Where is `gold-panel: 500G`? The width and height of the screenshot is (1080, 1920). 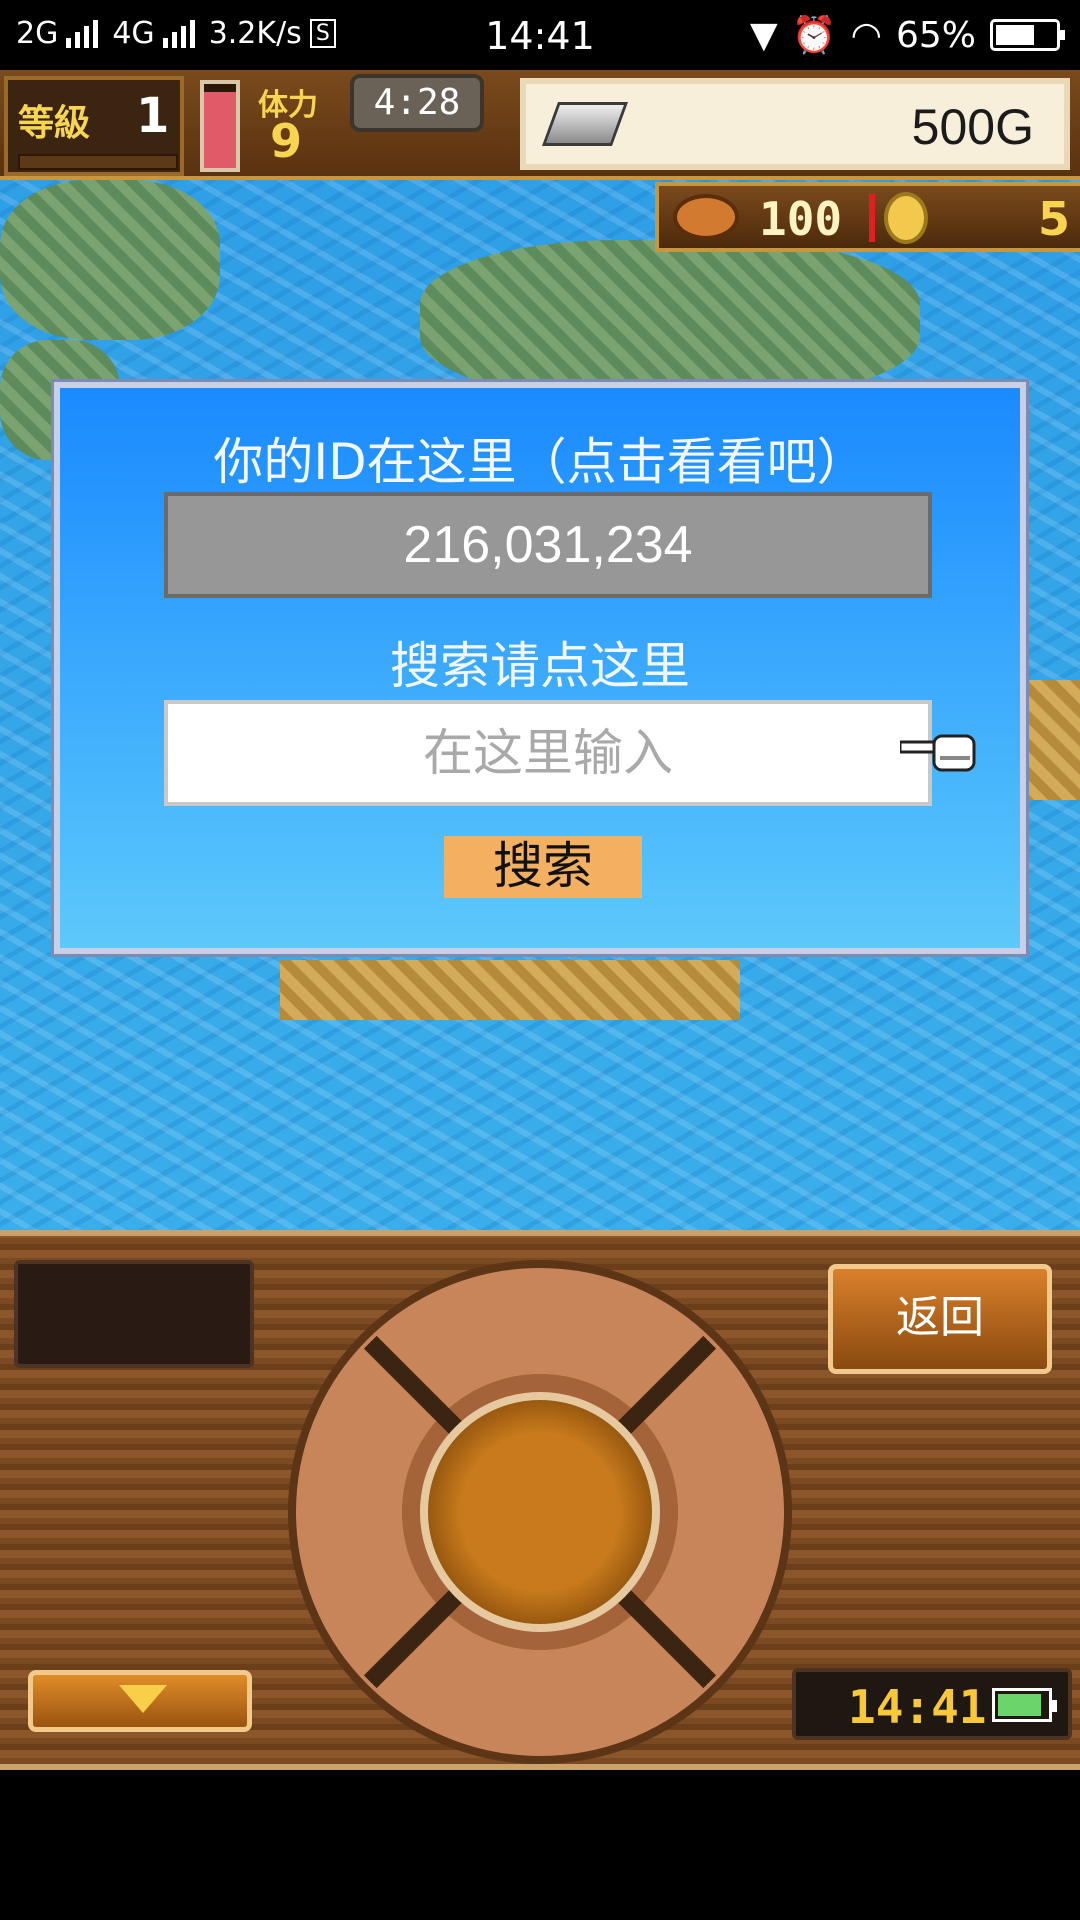 gold-panel: 500G is located at coordinates (795, 124).